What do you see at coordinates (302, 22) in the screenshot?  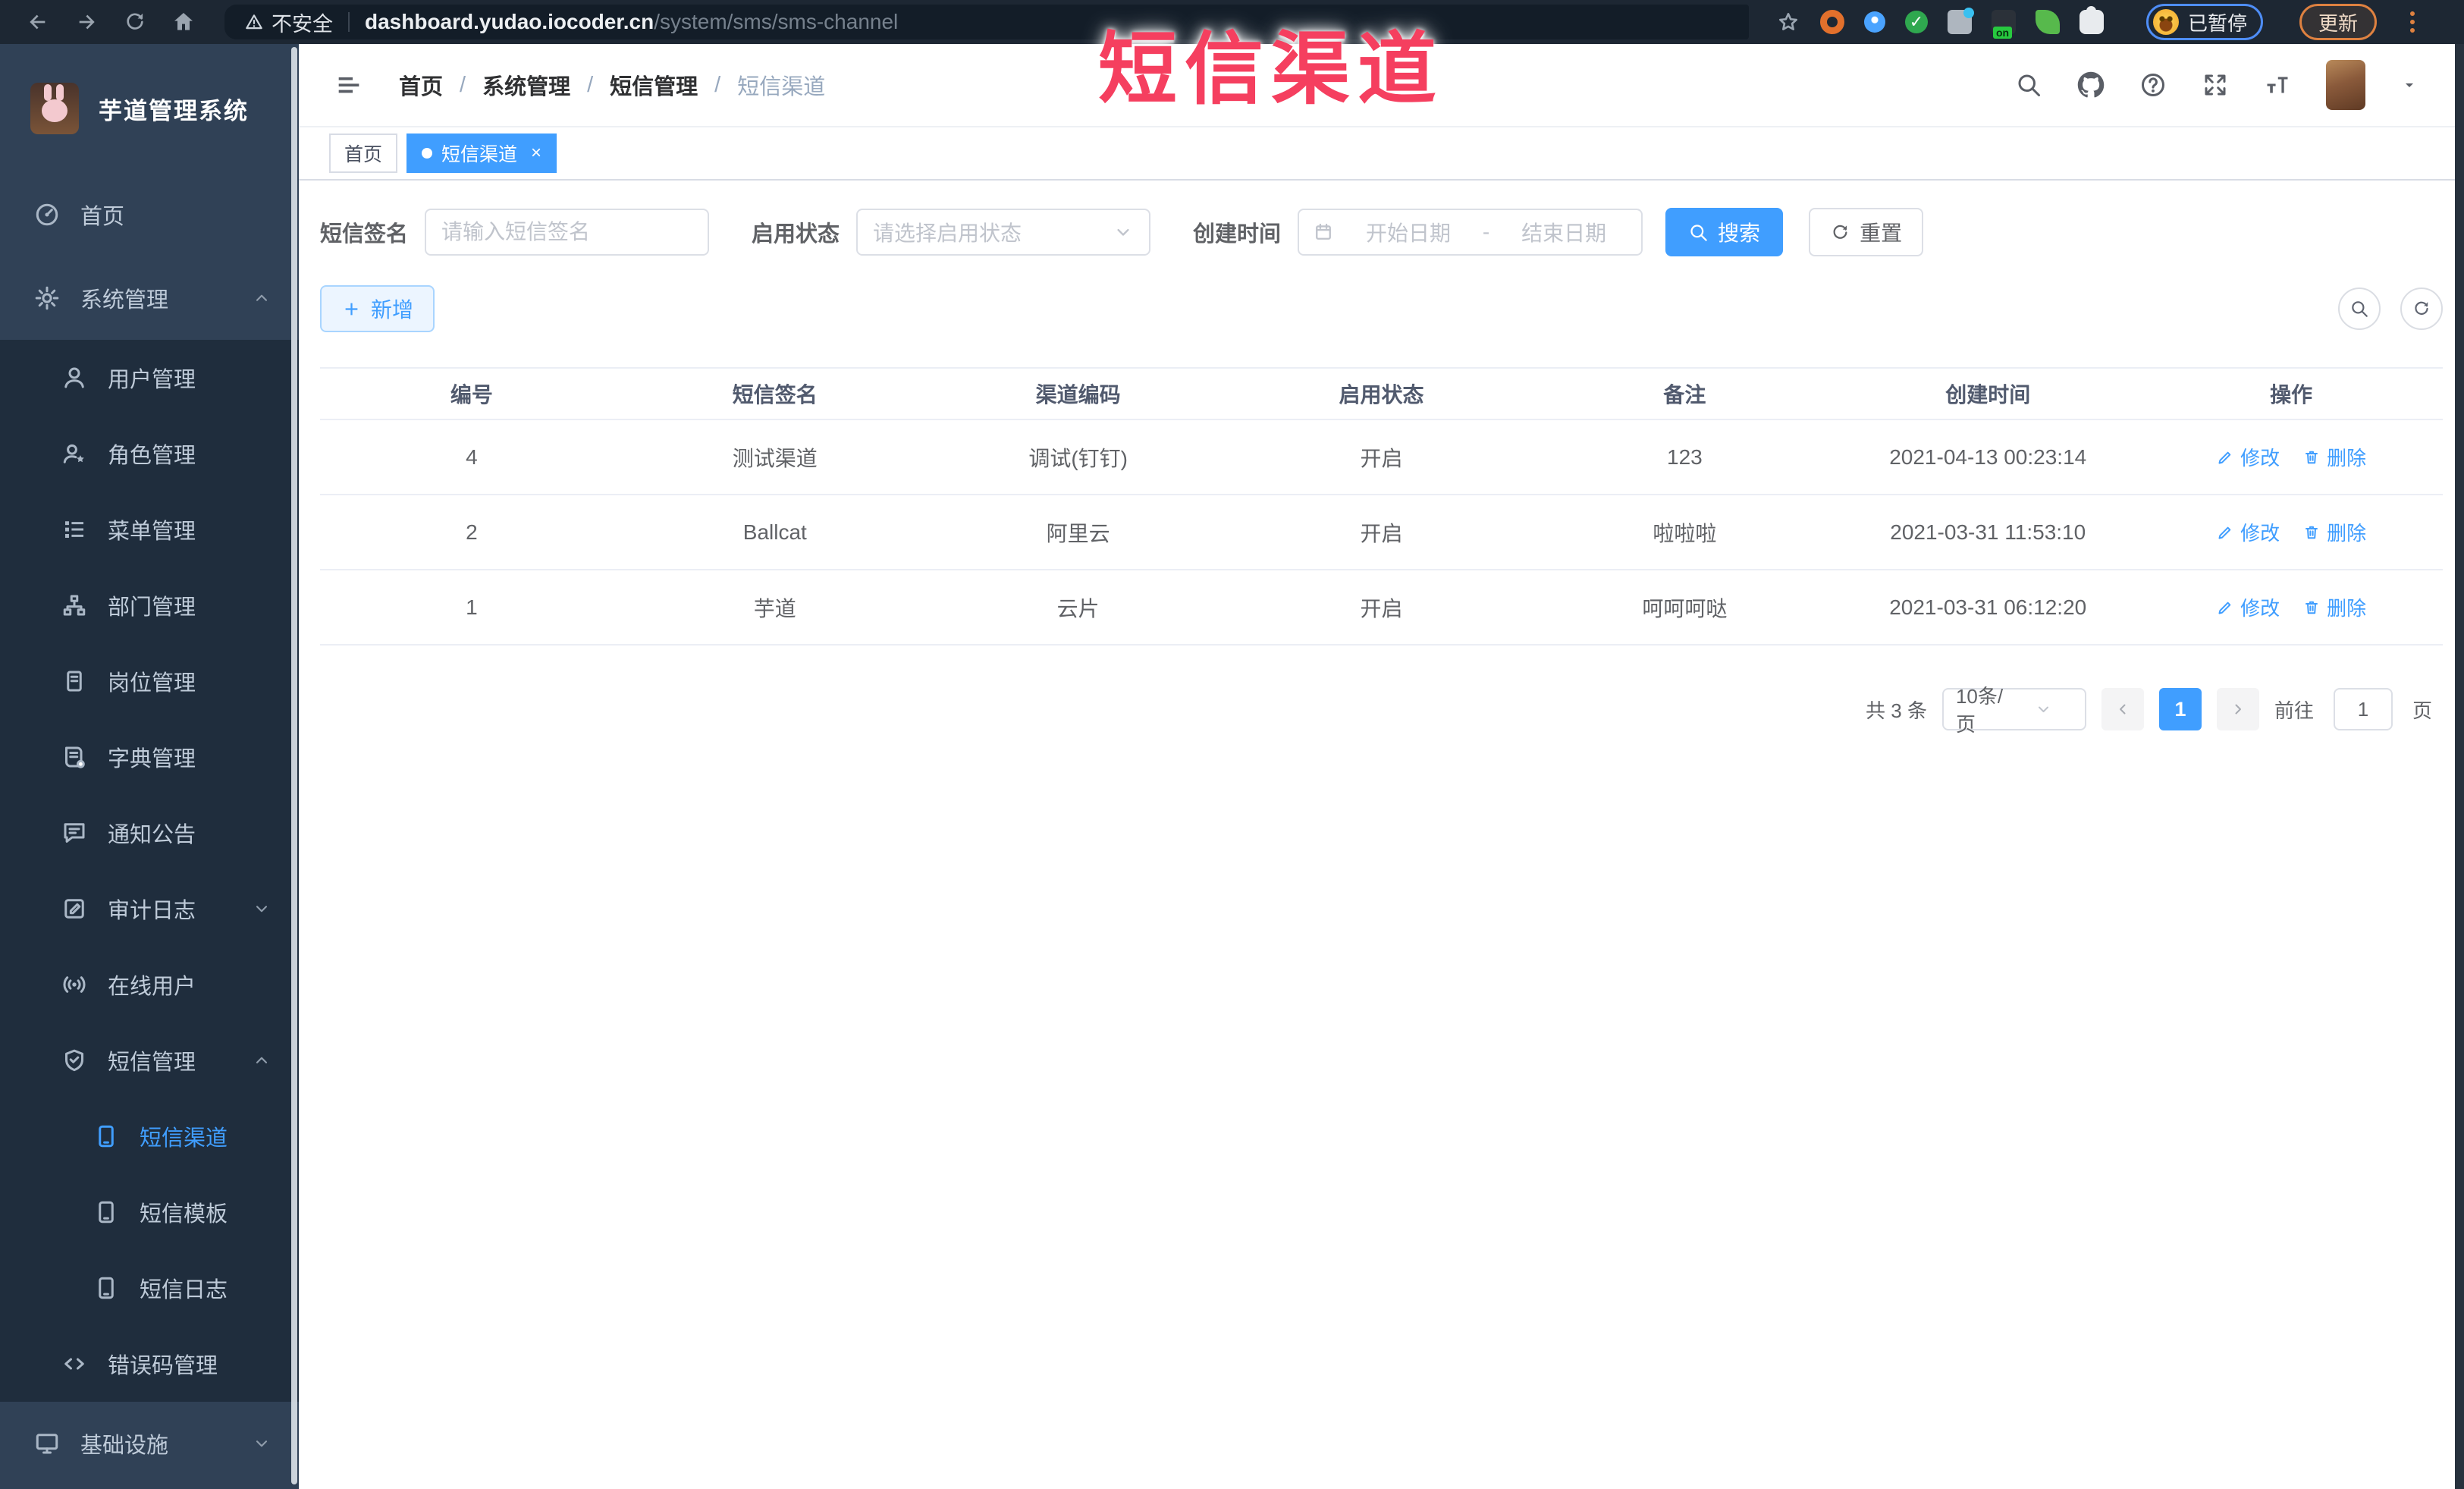 I see `security-warning-label: 不安全` at bounding box center [302, 22].